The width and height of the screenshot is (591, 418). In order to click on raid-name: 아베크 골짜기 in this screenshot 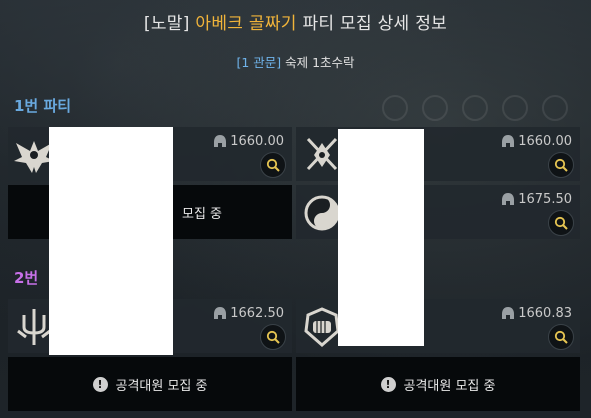, I will do `click(246, 24)`.